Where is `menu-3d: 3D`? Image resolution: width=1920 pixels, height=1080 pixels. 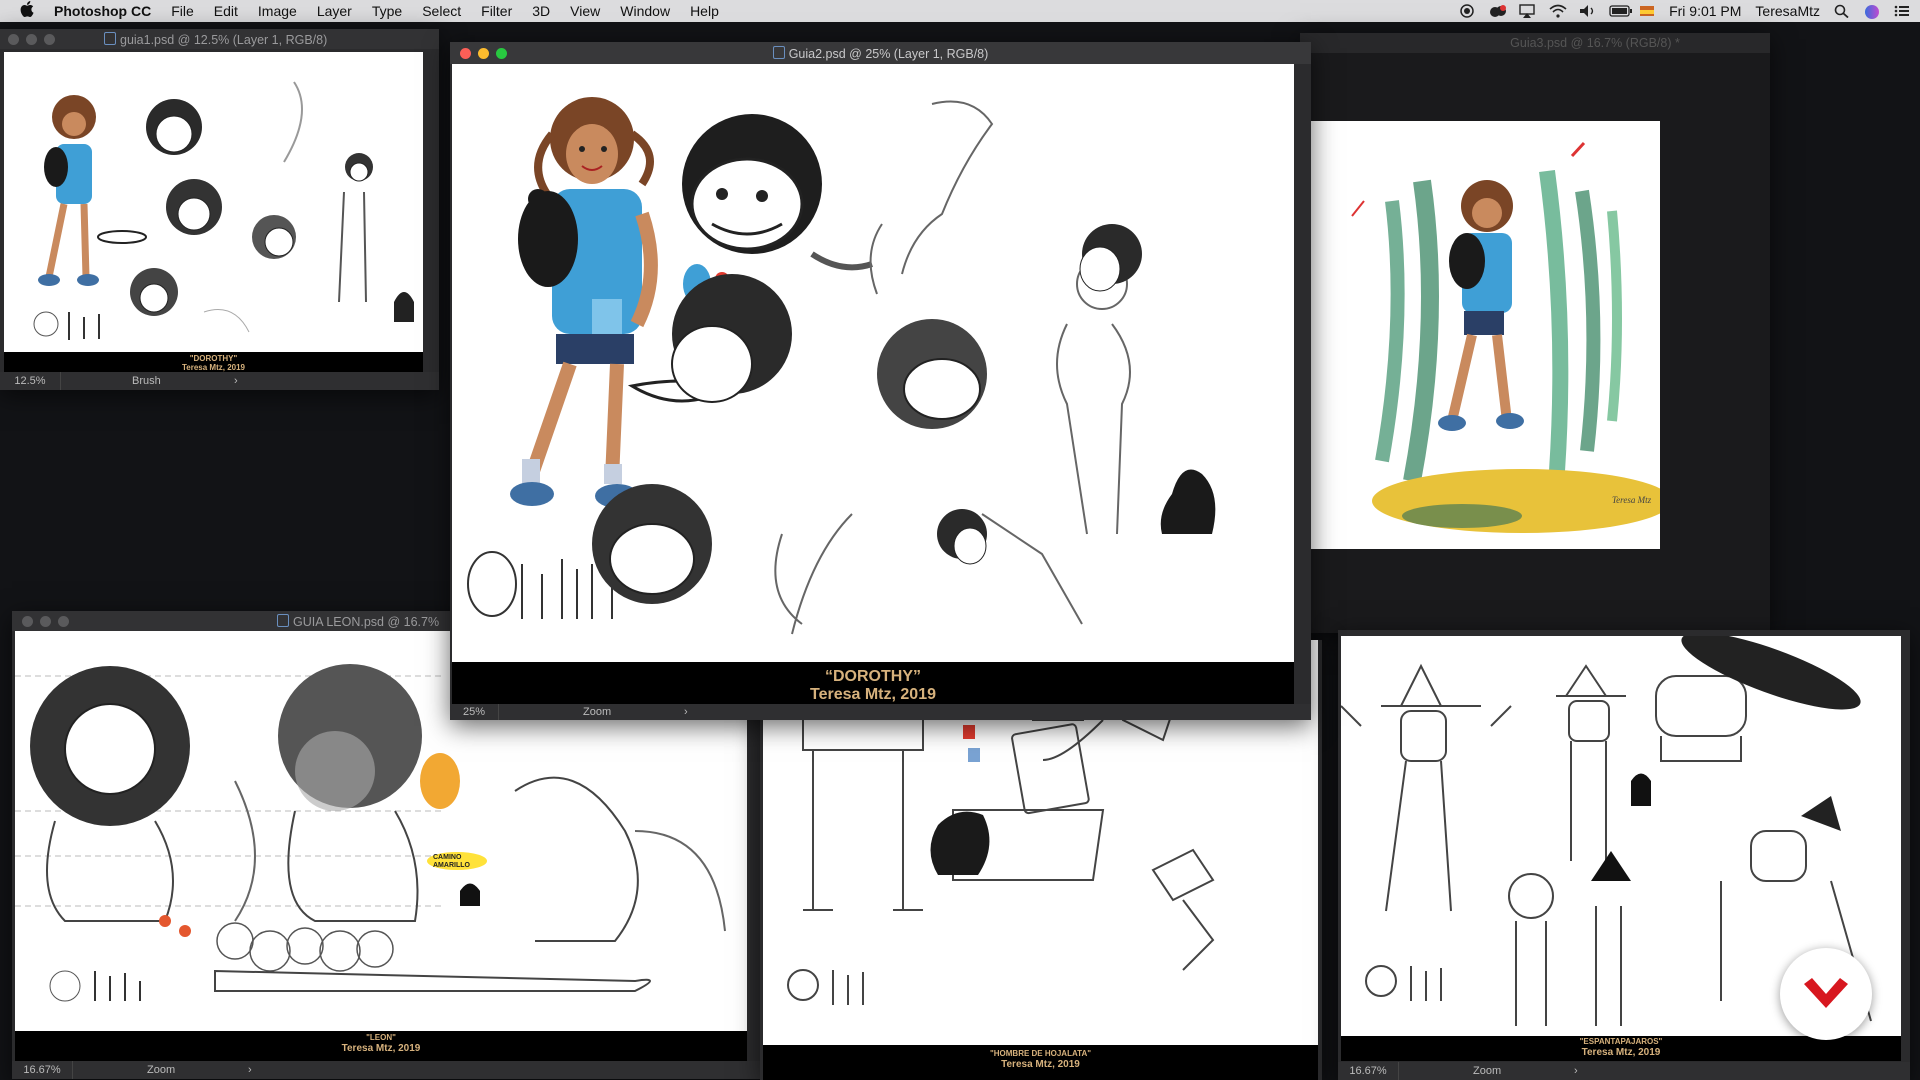
menu-3d: 3D is located at coordinates (541, 11).